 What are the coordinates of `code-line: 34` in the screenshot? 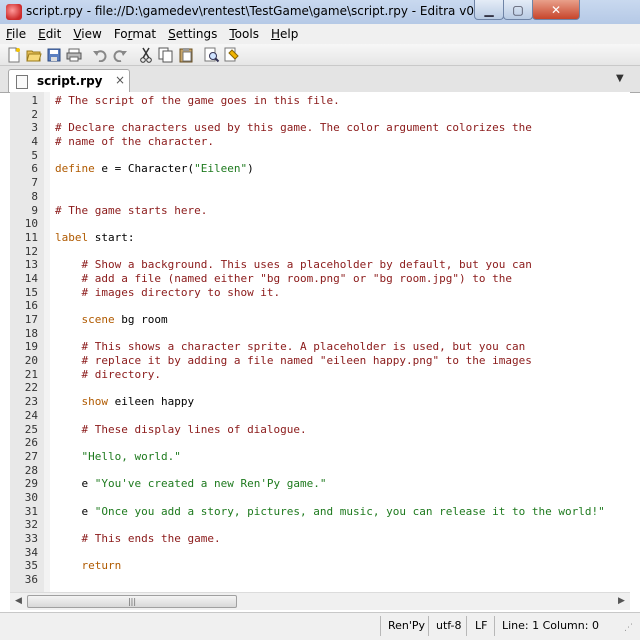 It's located at (320, 553).